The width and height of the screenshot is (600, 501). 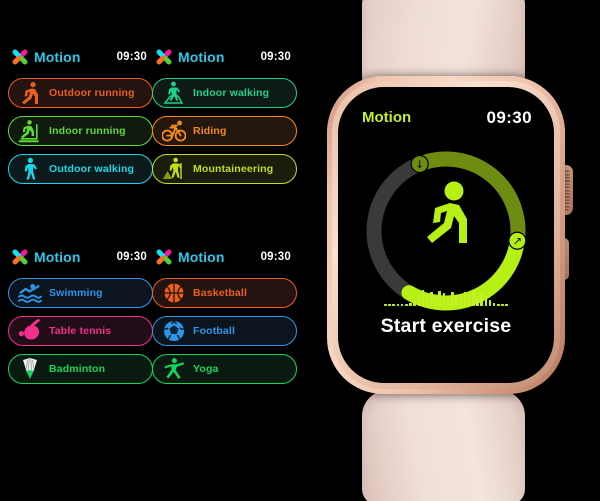 What do you see at coordinates (224, 369) in the screenshot?
I see `activity-item-yoga: Yoga` at bounding box center [224, 369].